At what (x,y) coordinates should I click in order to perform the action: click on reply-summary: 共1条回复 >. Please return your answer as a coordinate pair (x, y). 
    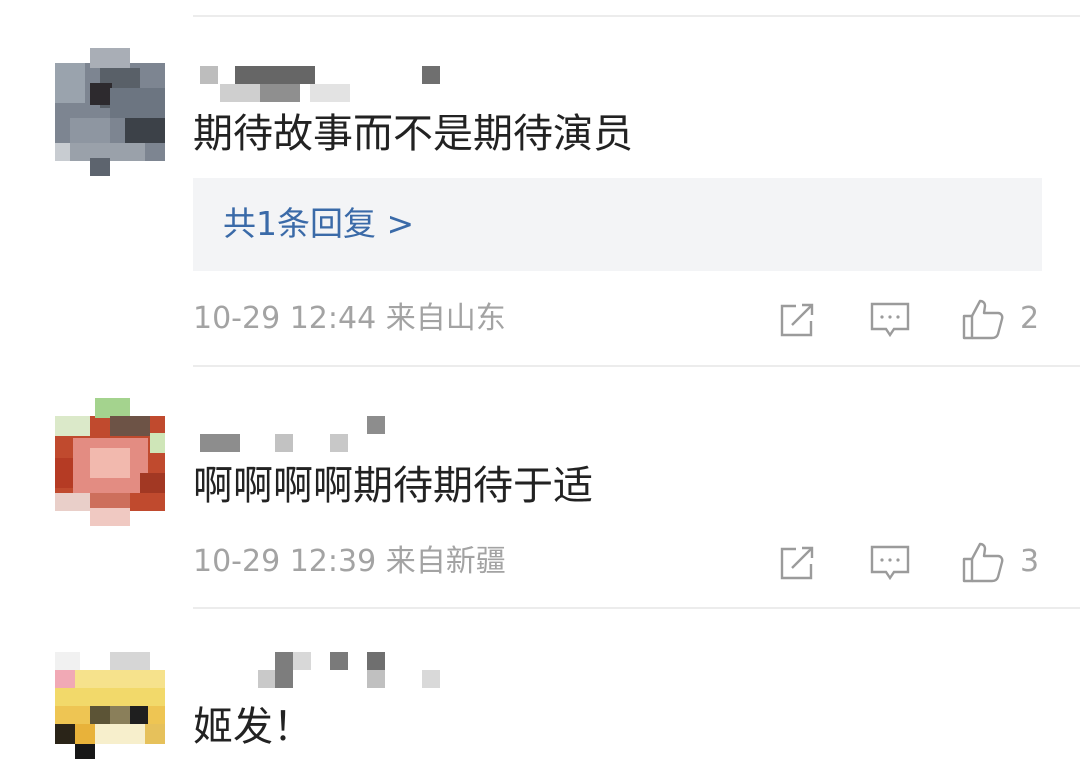
    Looking at the image, I should click on (617, 224).